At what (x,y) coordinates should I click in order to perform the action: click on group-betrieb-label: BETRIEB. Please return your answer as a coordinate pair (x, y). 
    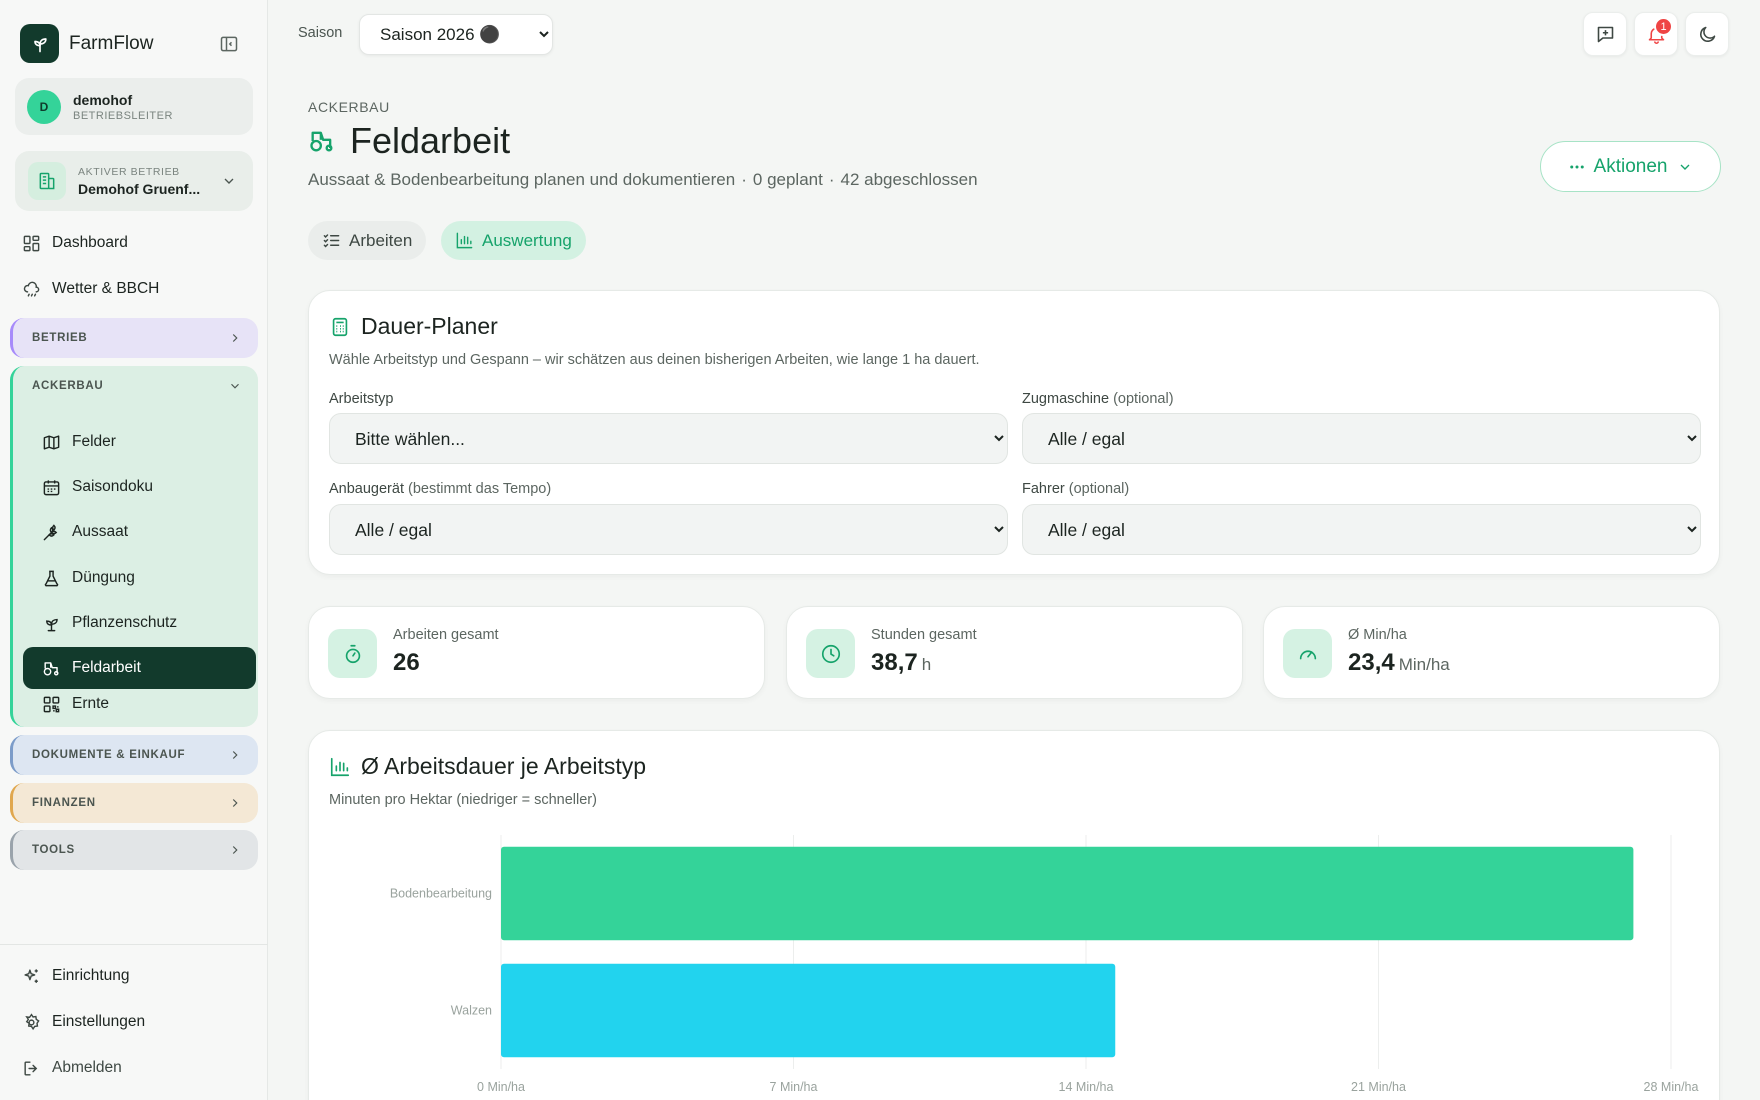
    Looking at the image, I should click on (60, 338).